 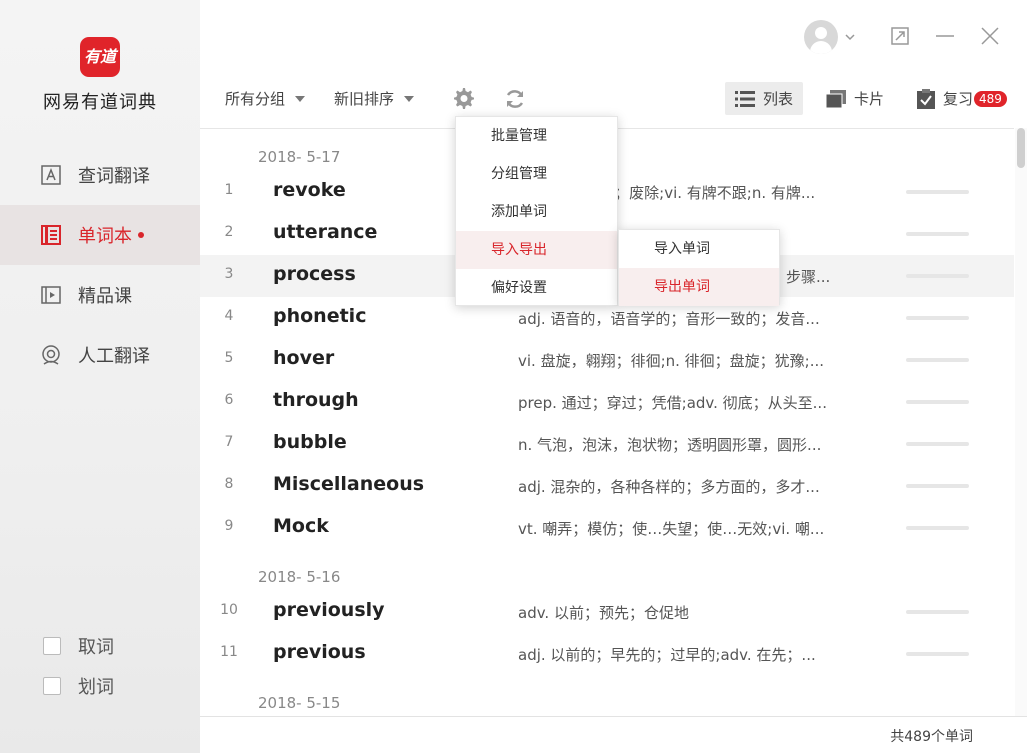 I want to click on word-text: bubble, so click(x=310, y=442).